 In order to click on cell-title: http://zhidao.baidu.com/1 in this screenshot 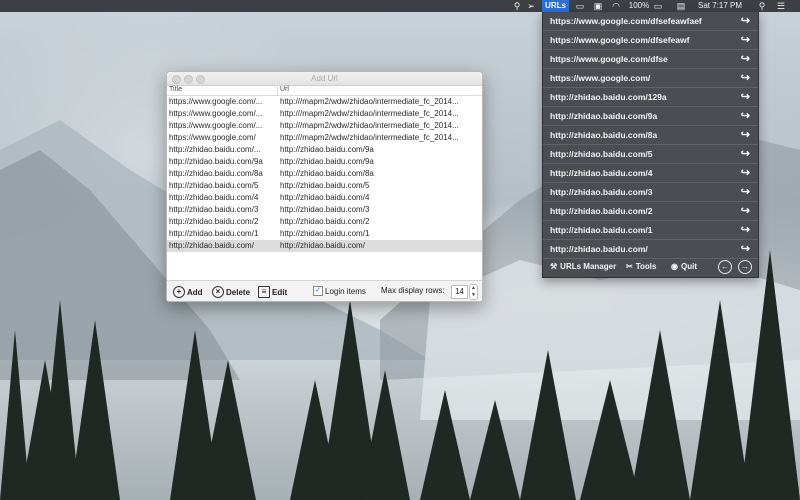, I will do `click(214, 233)`.